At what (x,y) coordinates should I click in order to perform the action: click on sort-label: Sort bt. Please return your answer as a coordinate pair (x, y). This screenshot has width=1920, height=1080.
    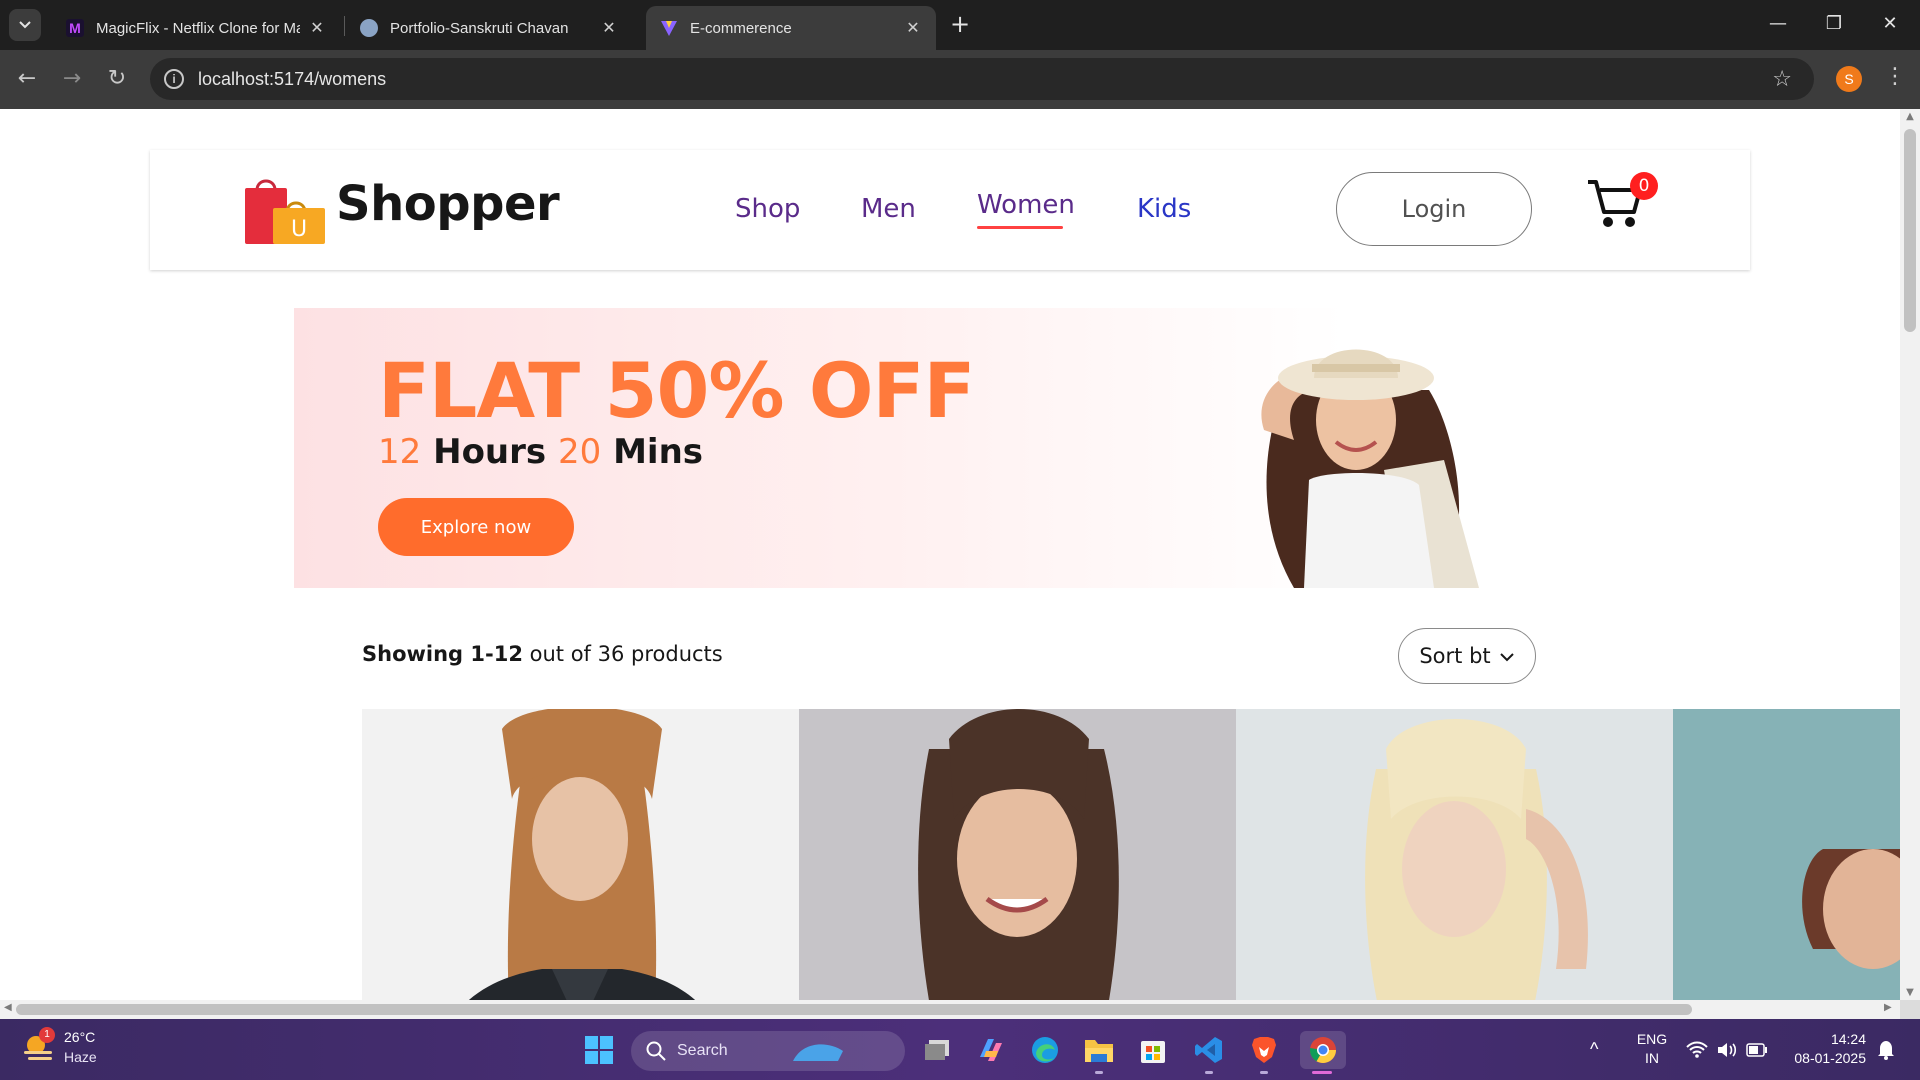
    Looking at the image, I should click on (1455, 656).